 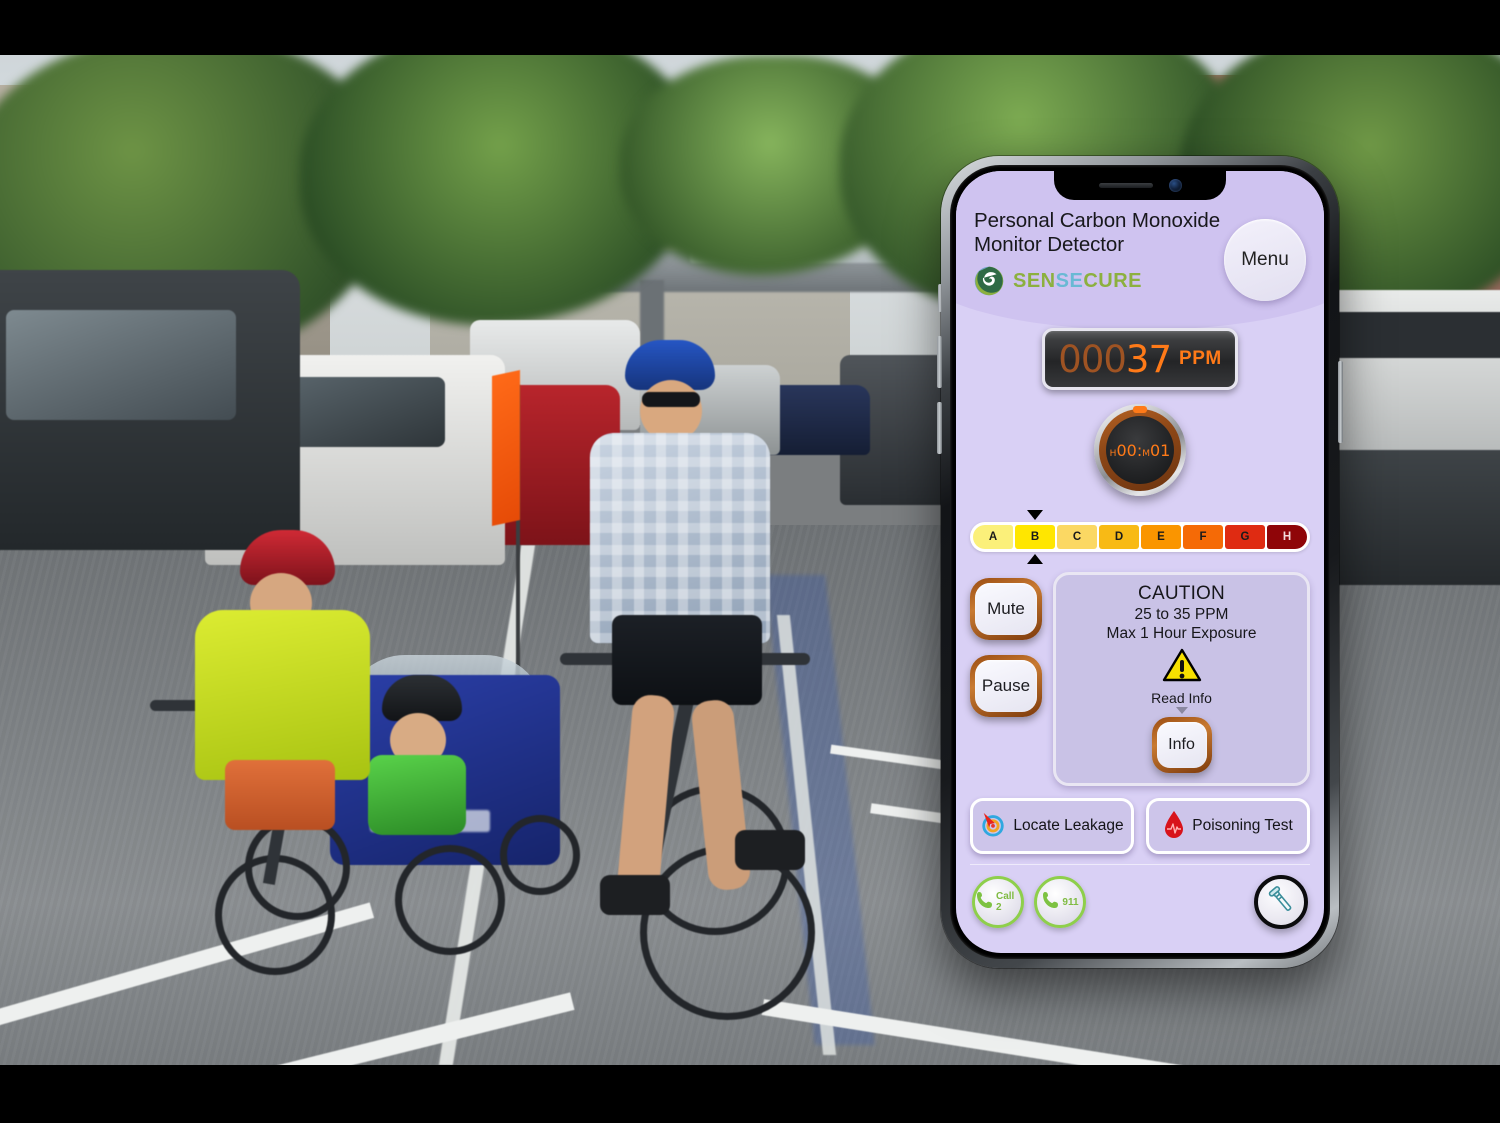 I want to click on child-cyclist-shorts, so click(x=280, y=795).